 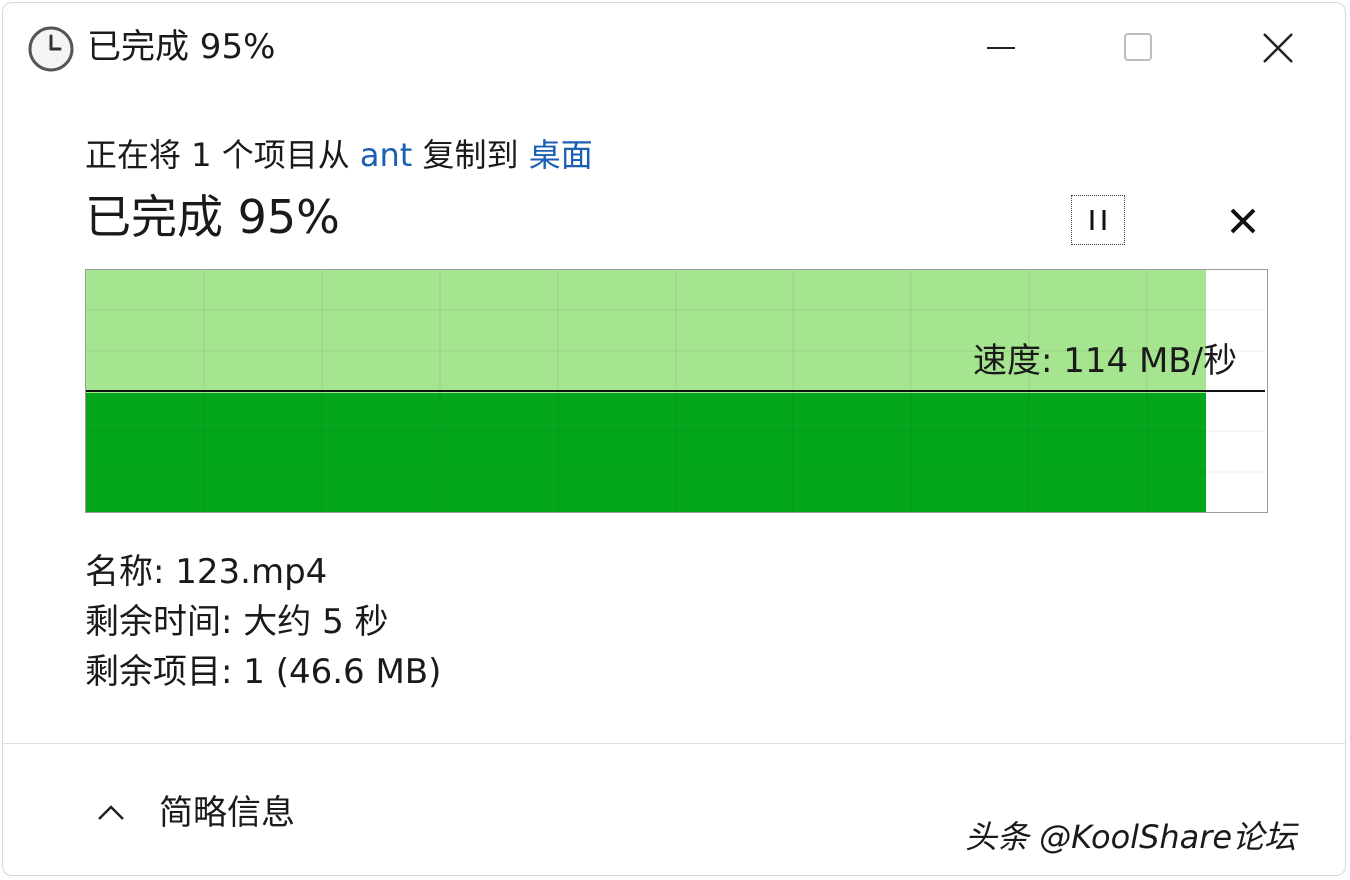 What do you see at coordinates (212, 217) in the screenshot?
I see `progress-status: 已完成 95%` at bounding box center [212, 217].